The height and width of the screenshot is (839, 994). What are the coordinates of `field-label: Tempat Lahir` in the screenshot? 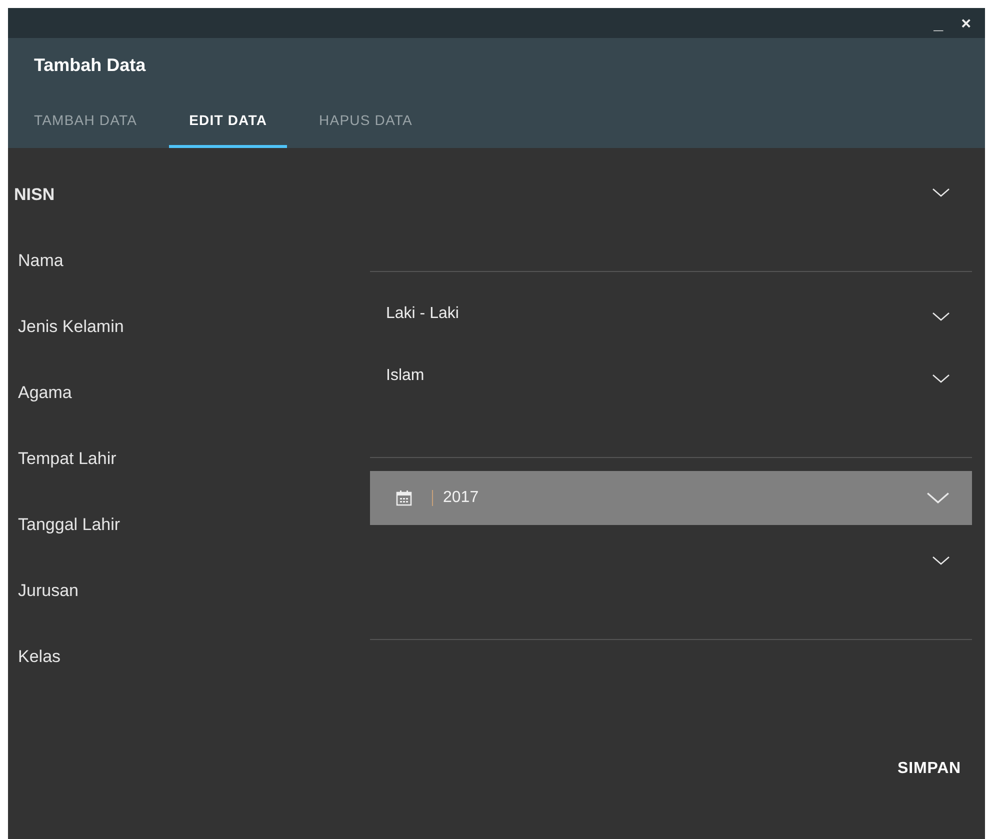 It's located at (67, 459).